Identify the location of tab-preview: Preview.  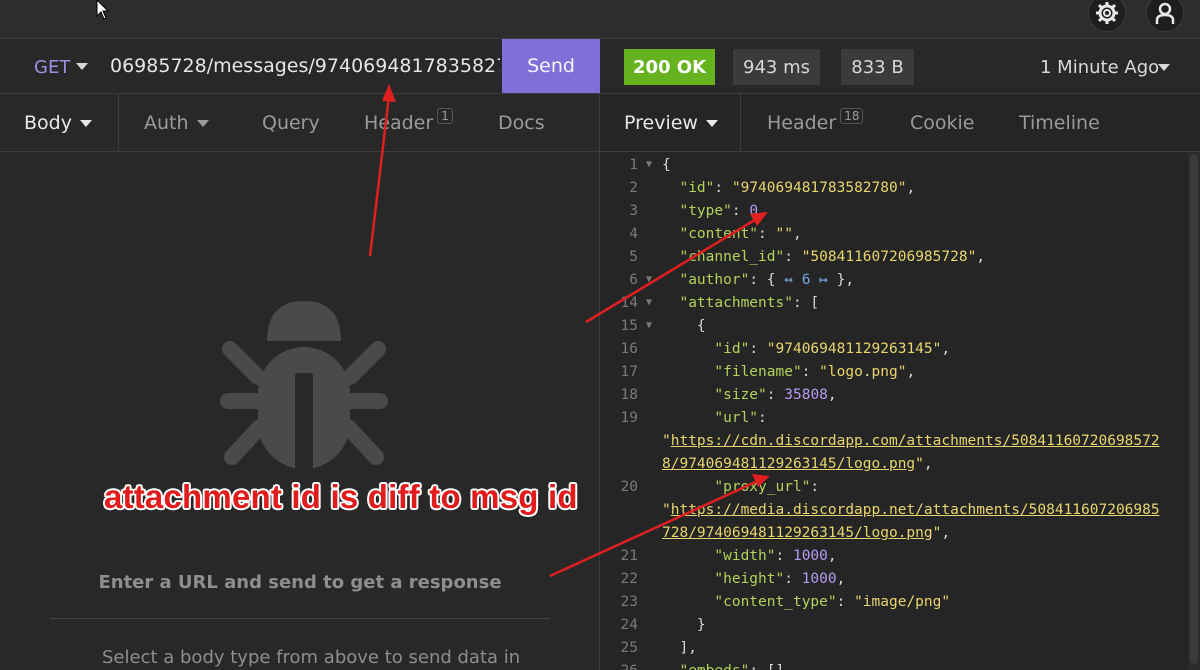
(671, 123).